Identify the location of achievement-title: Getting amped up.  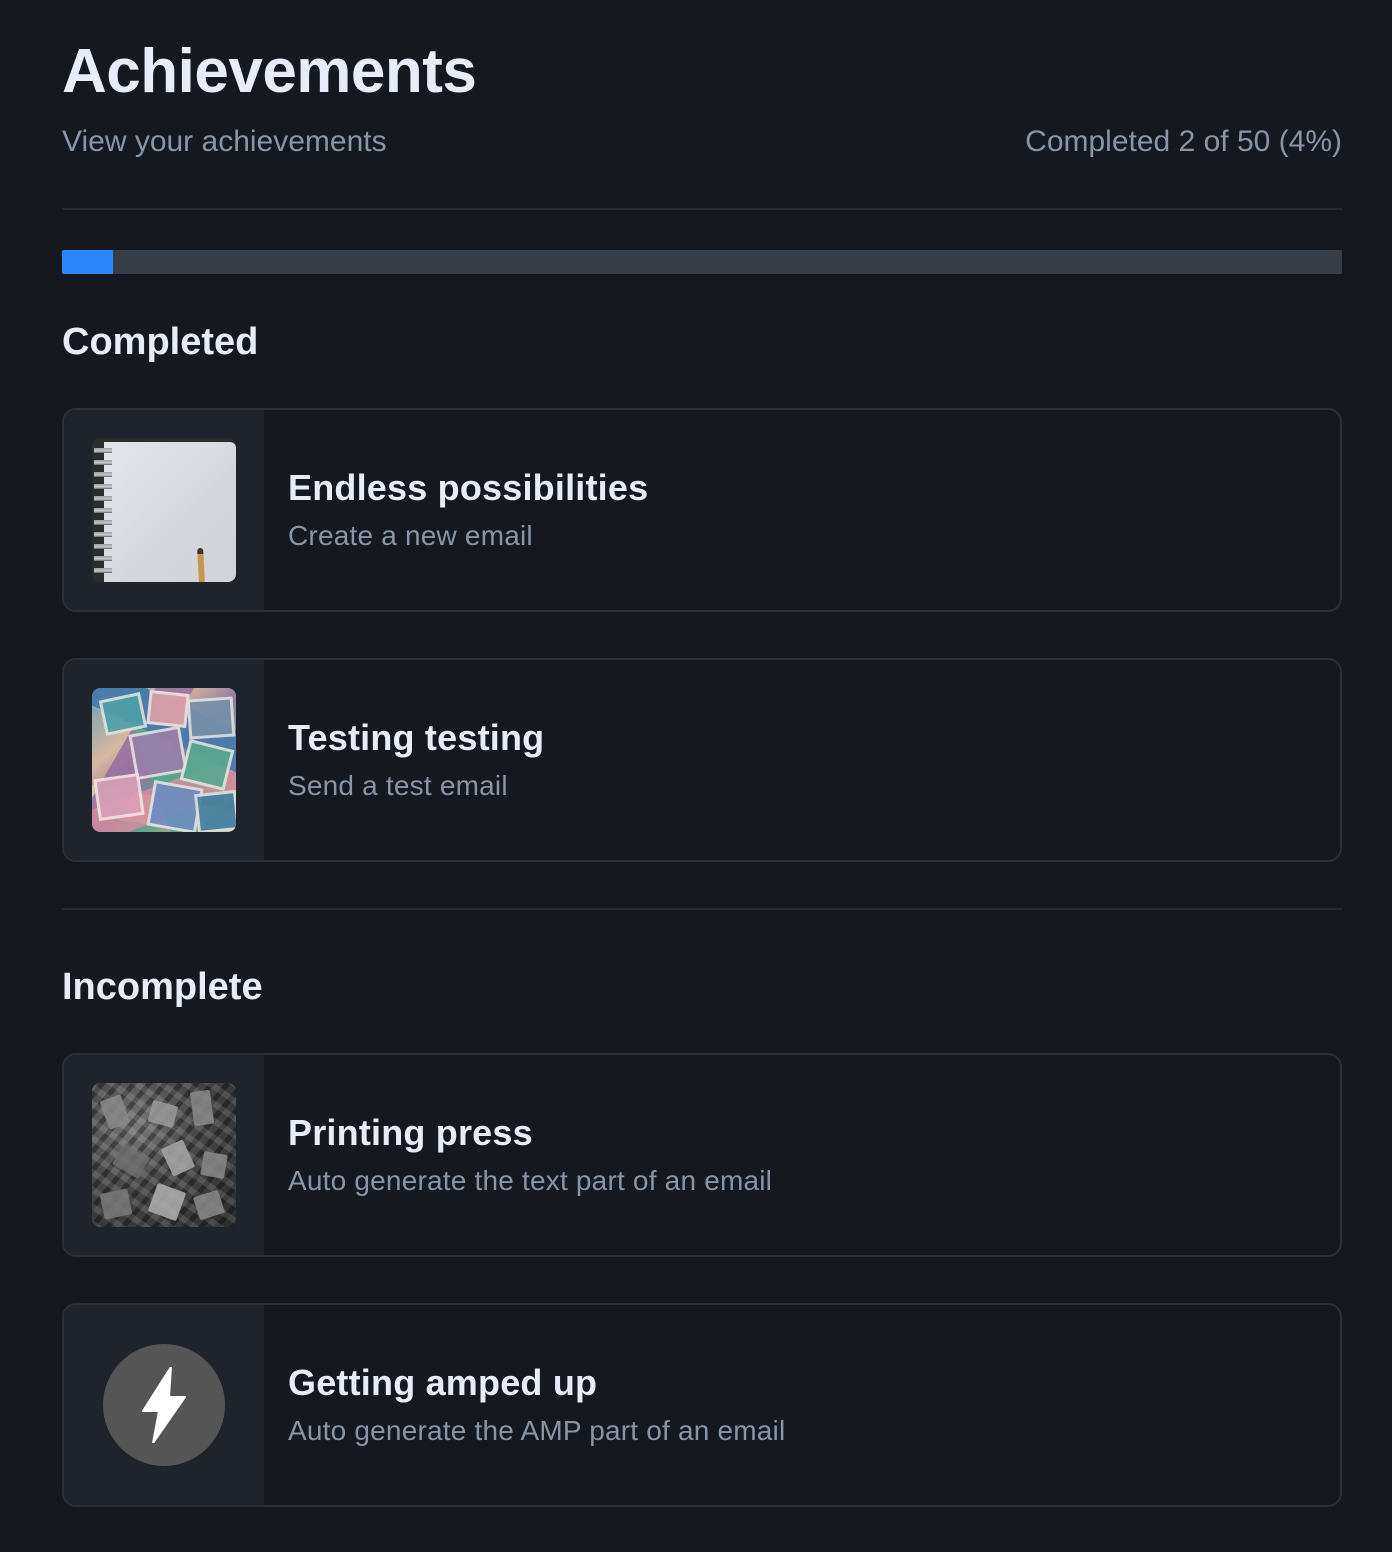
(443, 1382).